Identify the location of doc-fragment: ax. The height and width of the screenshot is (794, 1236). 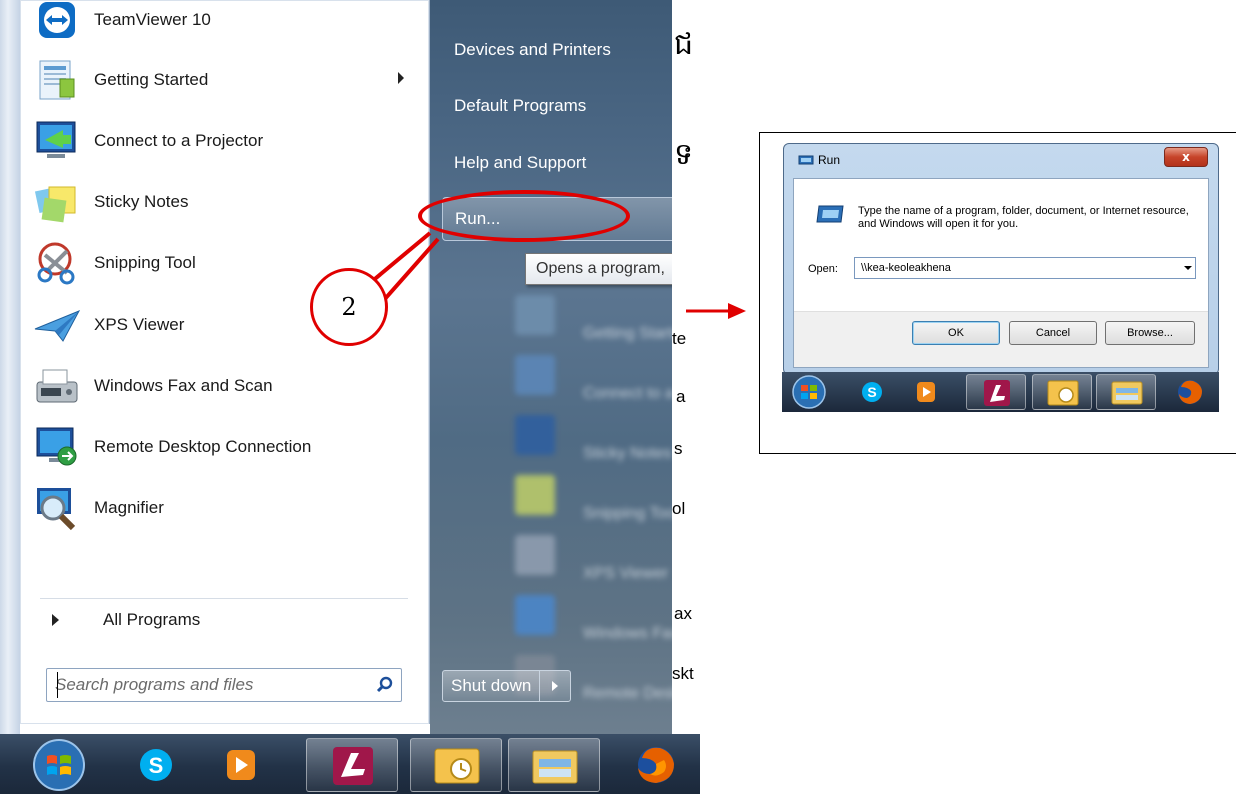
(683, 613).